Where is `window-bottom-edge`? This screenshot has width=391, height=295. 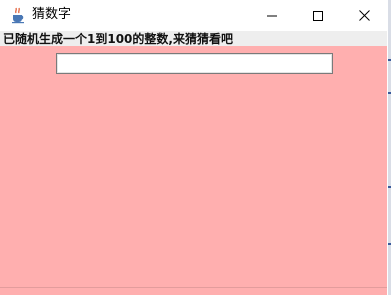 window-bottom-edge is located at coordinates (193, 291).